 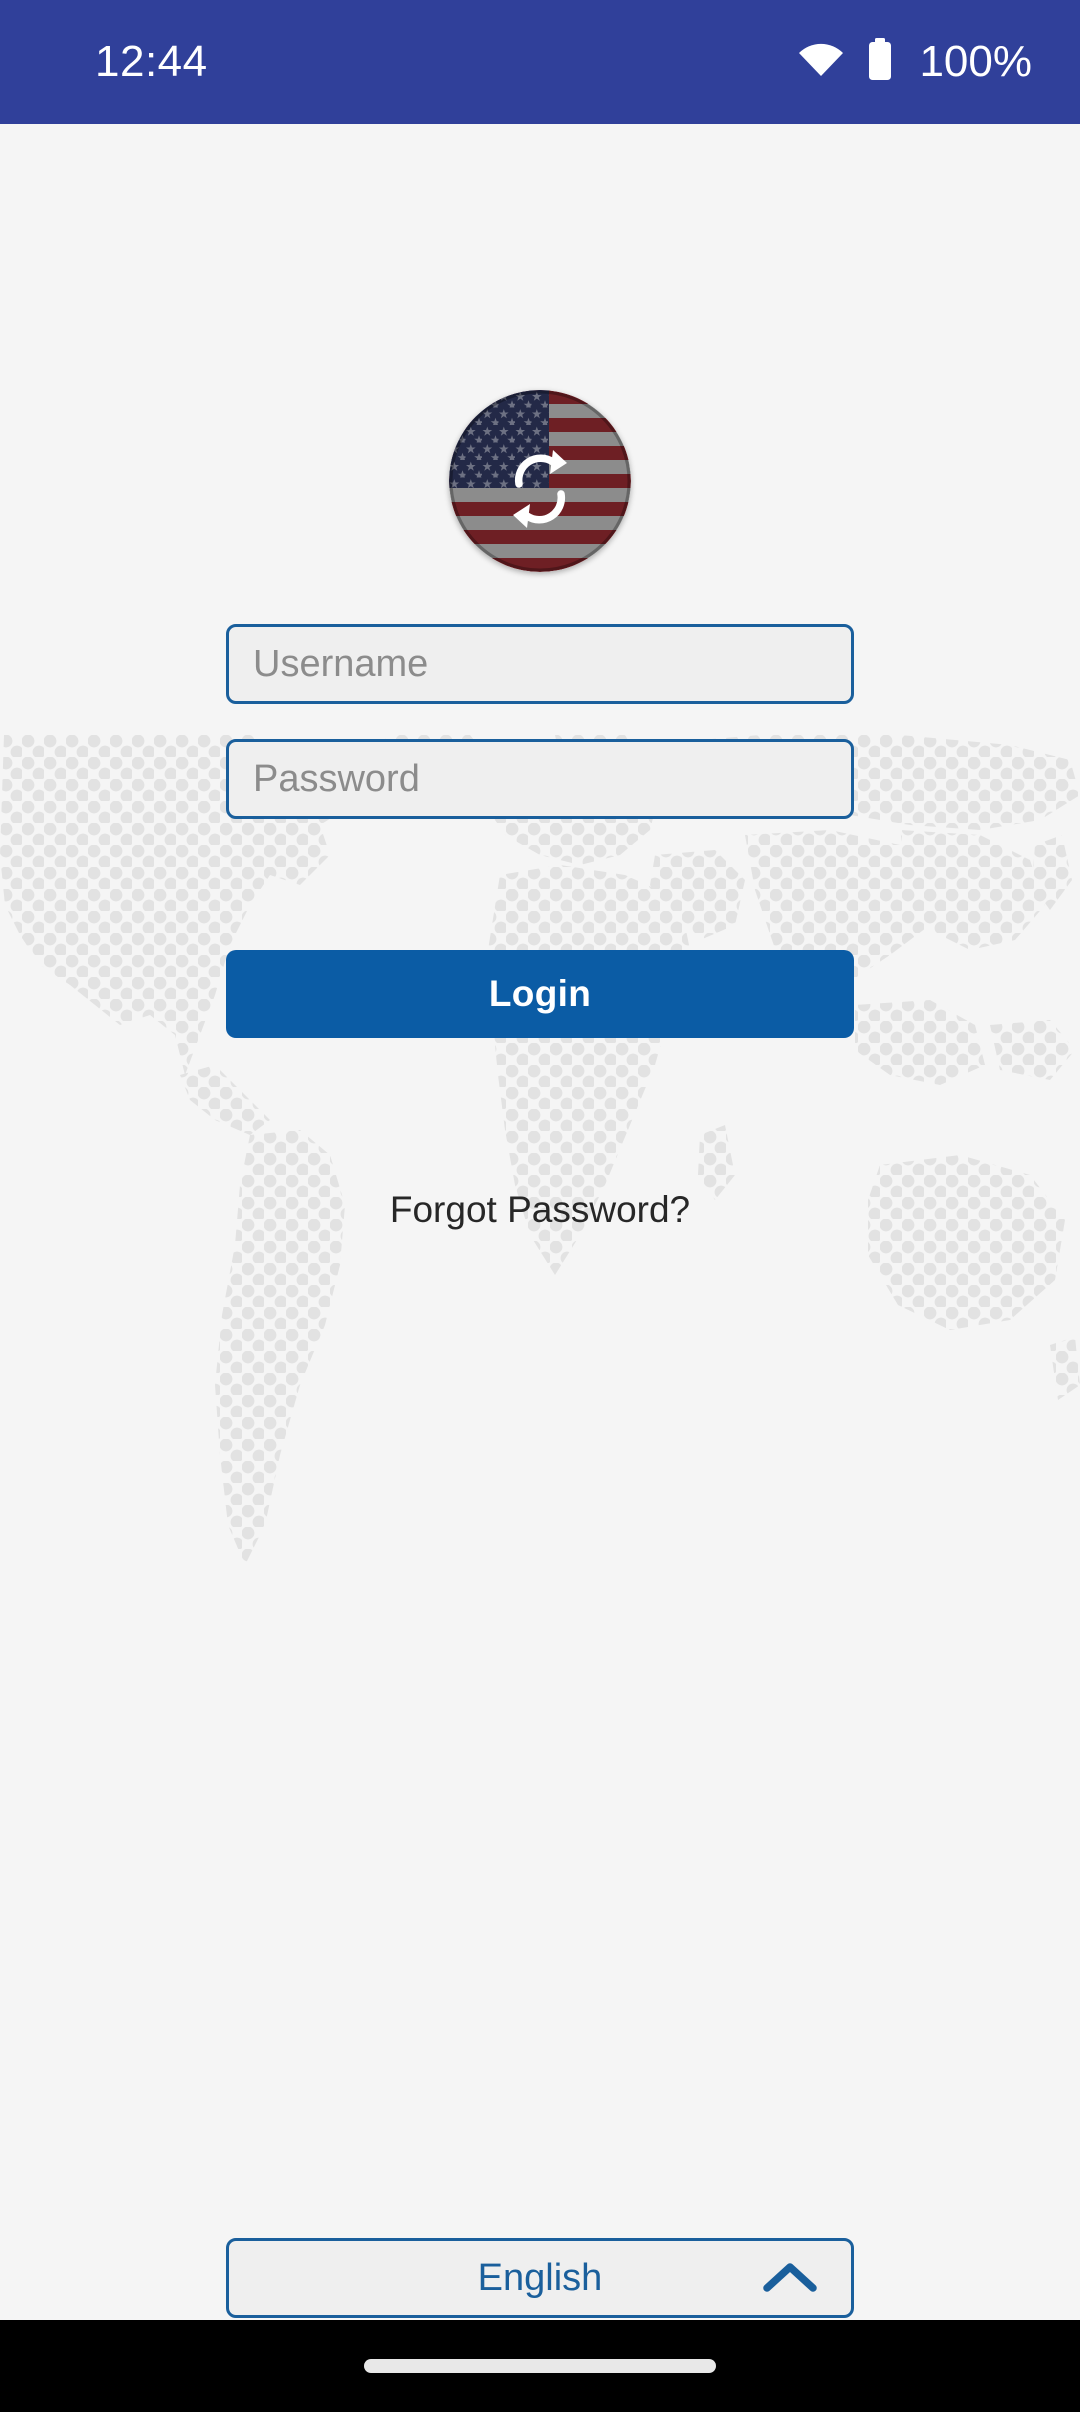 What do you see at coordinates (540, 62) in the screenshot?
I see `status-bar: 12:44 100%` at bounding box center [540, 62].